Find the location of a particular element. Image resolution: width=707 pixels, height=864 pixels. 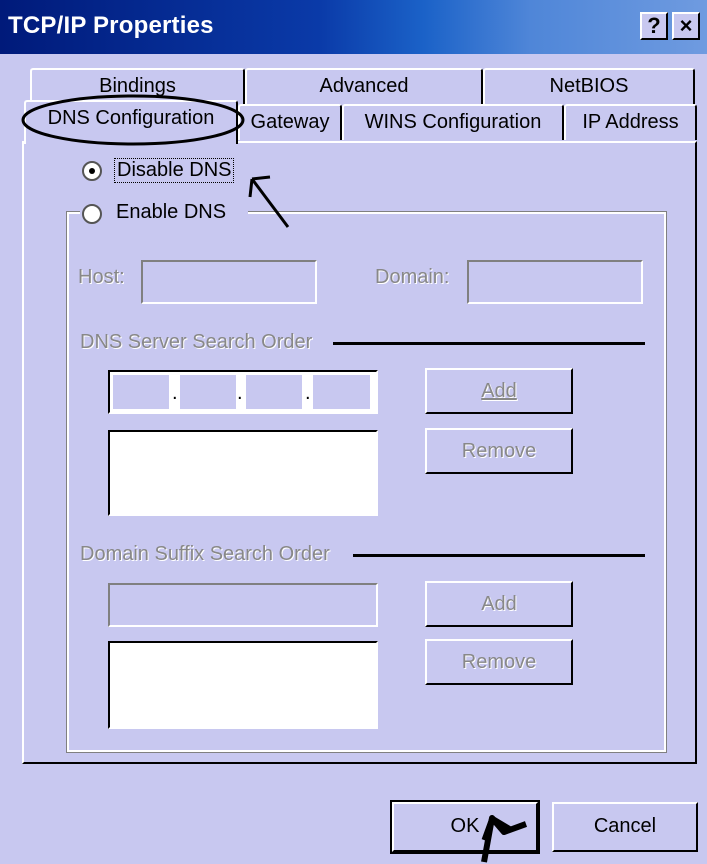

tab-gateway: Gateway is located at coordinates (290, 122).